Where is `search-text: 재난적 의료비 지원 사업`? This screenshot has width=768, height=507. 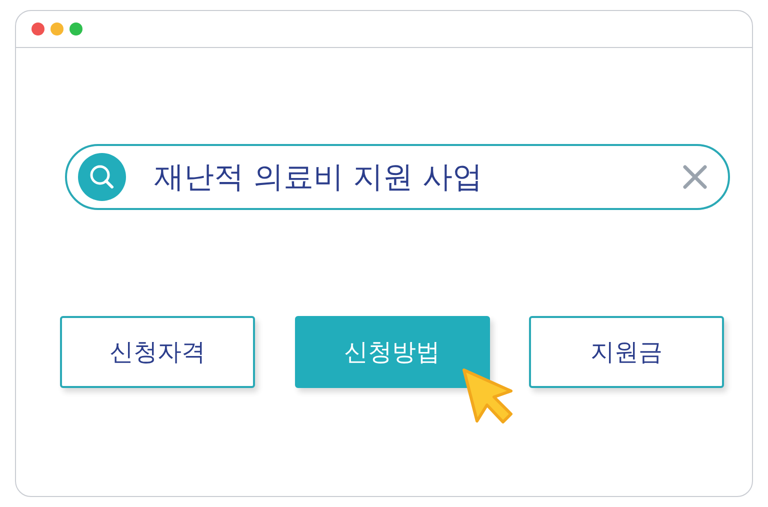
search-text: 재난적 의료비 지원 사업 is located at coordinates (319, 177).